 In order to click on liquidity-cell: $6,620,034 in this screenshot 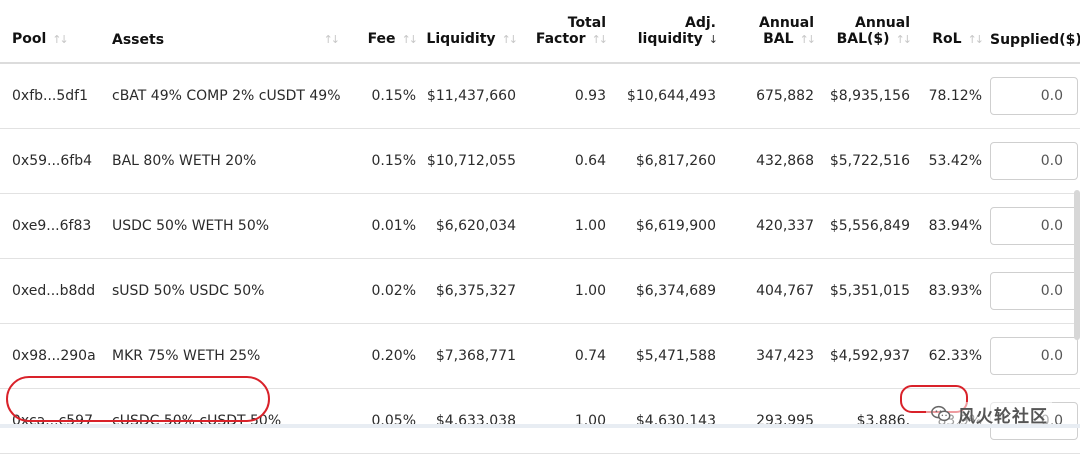, I will do `click(470, 226)`.